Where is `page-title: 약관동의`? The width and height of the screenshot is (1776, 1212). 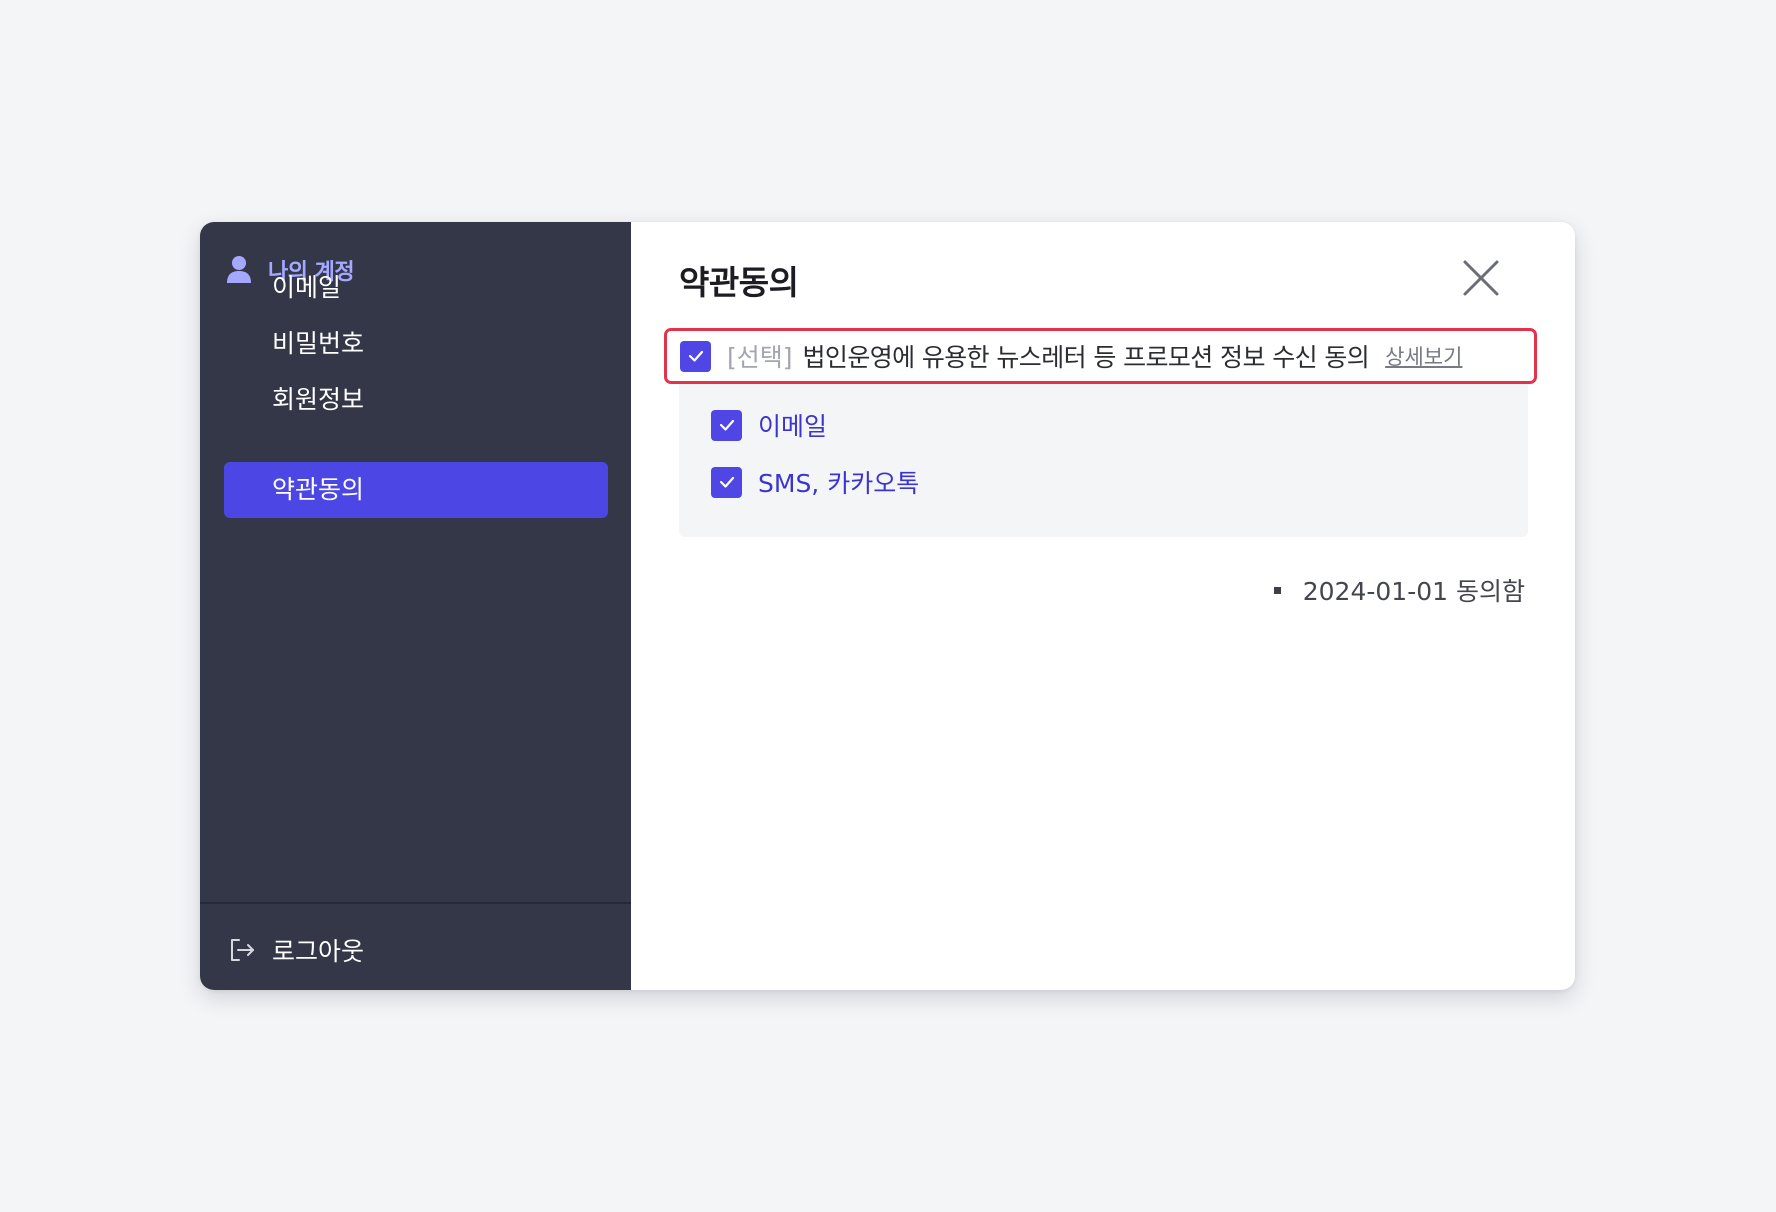 page-title: 약관동의 is located at coordinates (739, 282).